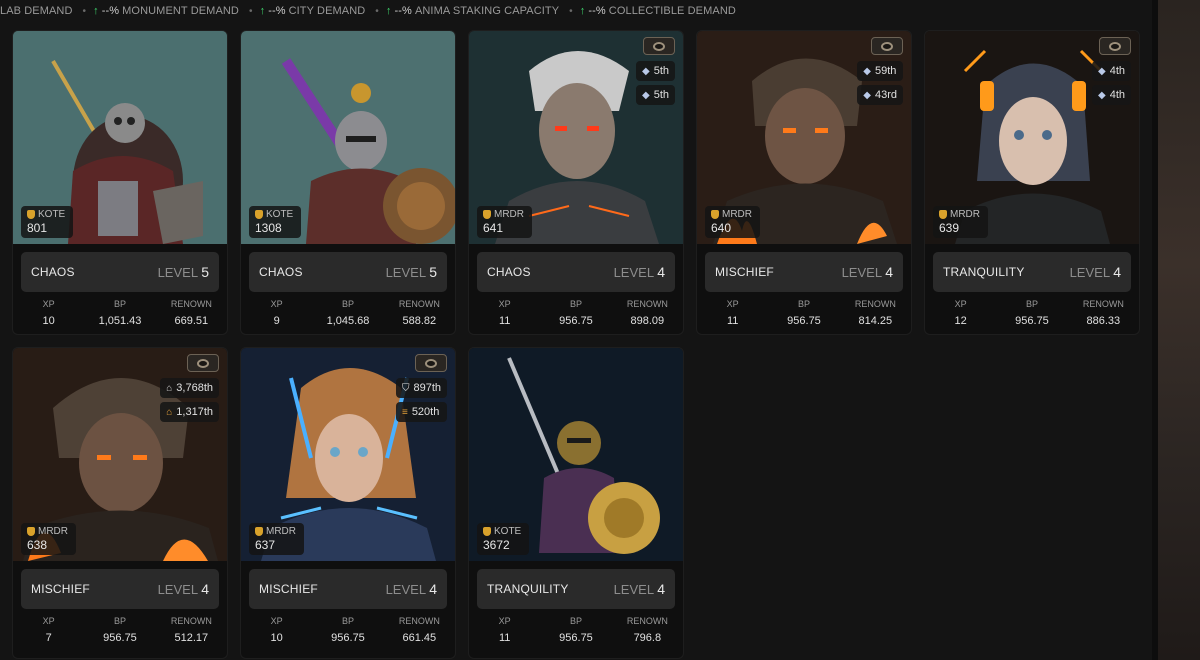 The image size is (1200, 660). What do you see at coordinates (276, 638) in the screenshot?
I see `xp-value: 10` at bounding box center [276, 638].